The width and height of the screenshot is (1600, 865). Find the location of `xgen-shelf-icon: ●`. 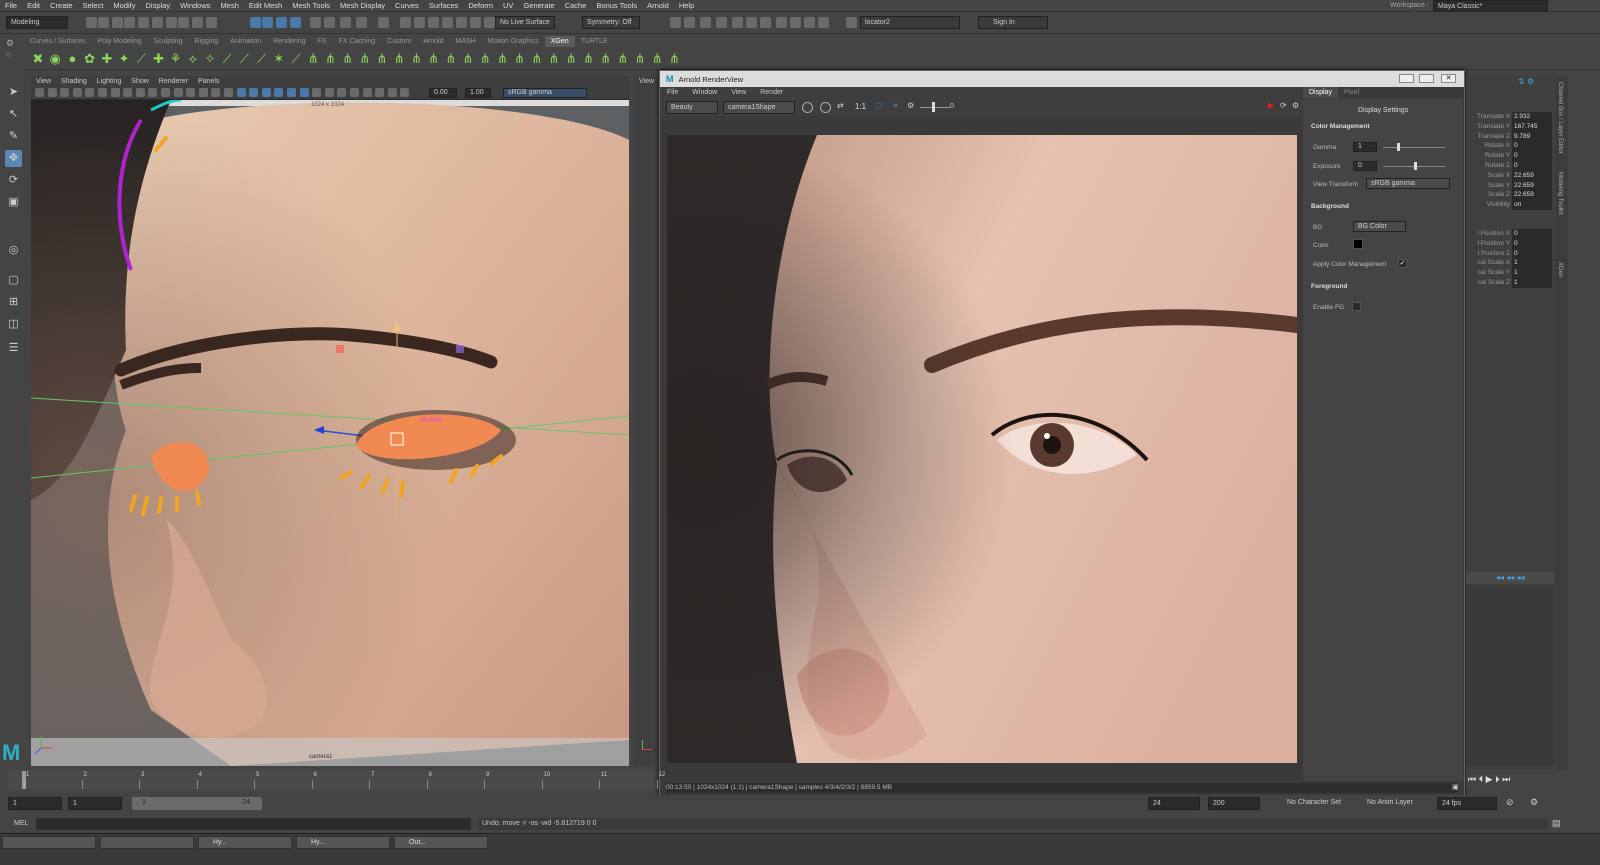

xgen-shelf-icon: ● is located at coordinates (72, 59).